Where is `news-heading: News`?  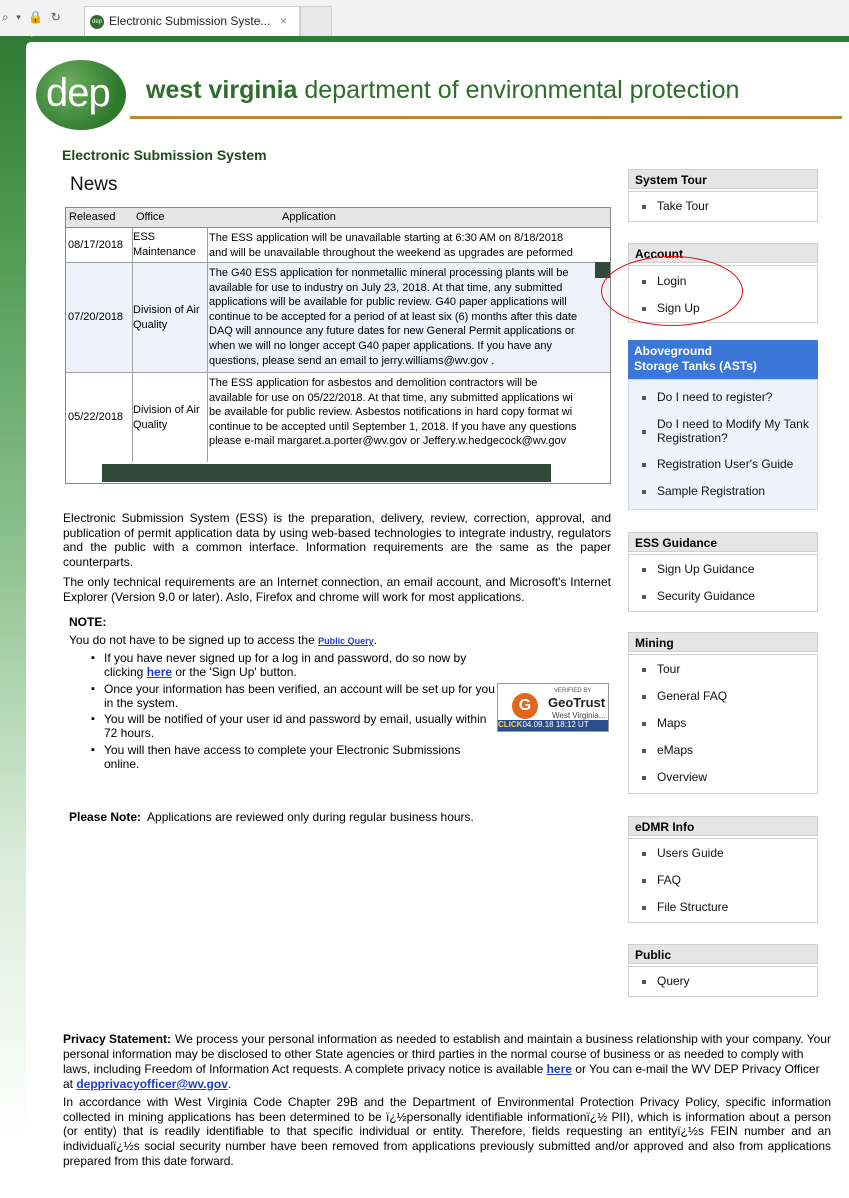 news-heading: News is located at coordinates (94, 184).